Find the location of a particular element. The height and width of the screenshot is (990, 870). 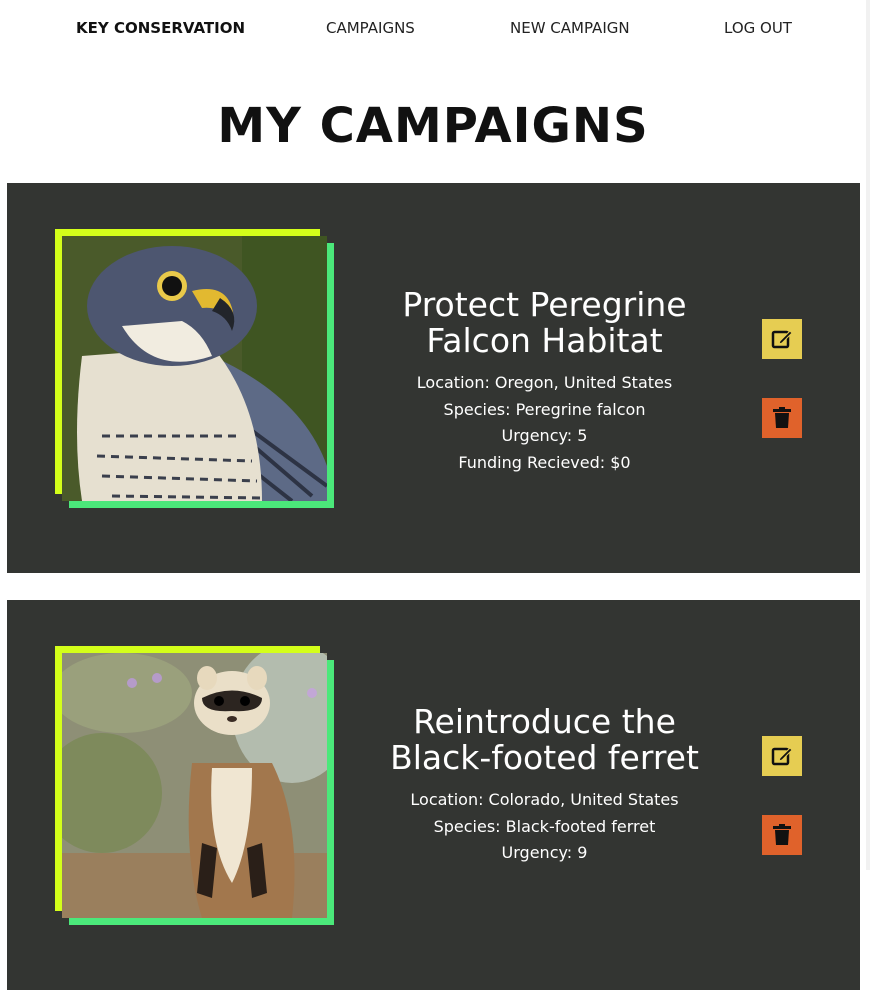

campaign-photo-falcon is located at coordinates (194, 368).